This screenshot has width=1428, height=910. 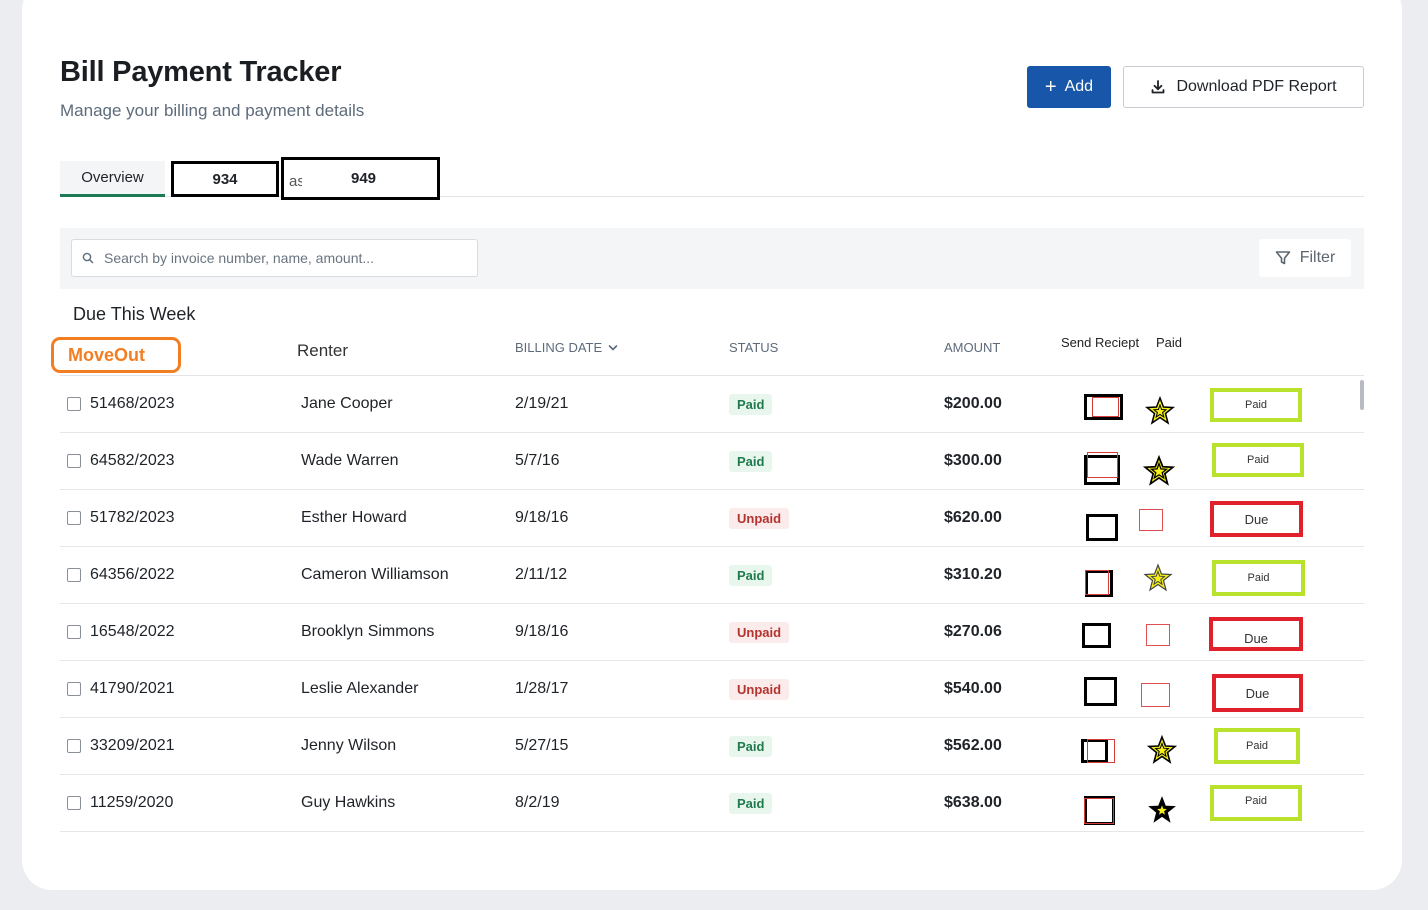 What do you see at coordinates (973, 517) in the screenshot?
I see `amount: $620.00` at bounding box center [973, 517].